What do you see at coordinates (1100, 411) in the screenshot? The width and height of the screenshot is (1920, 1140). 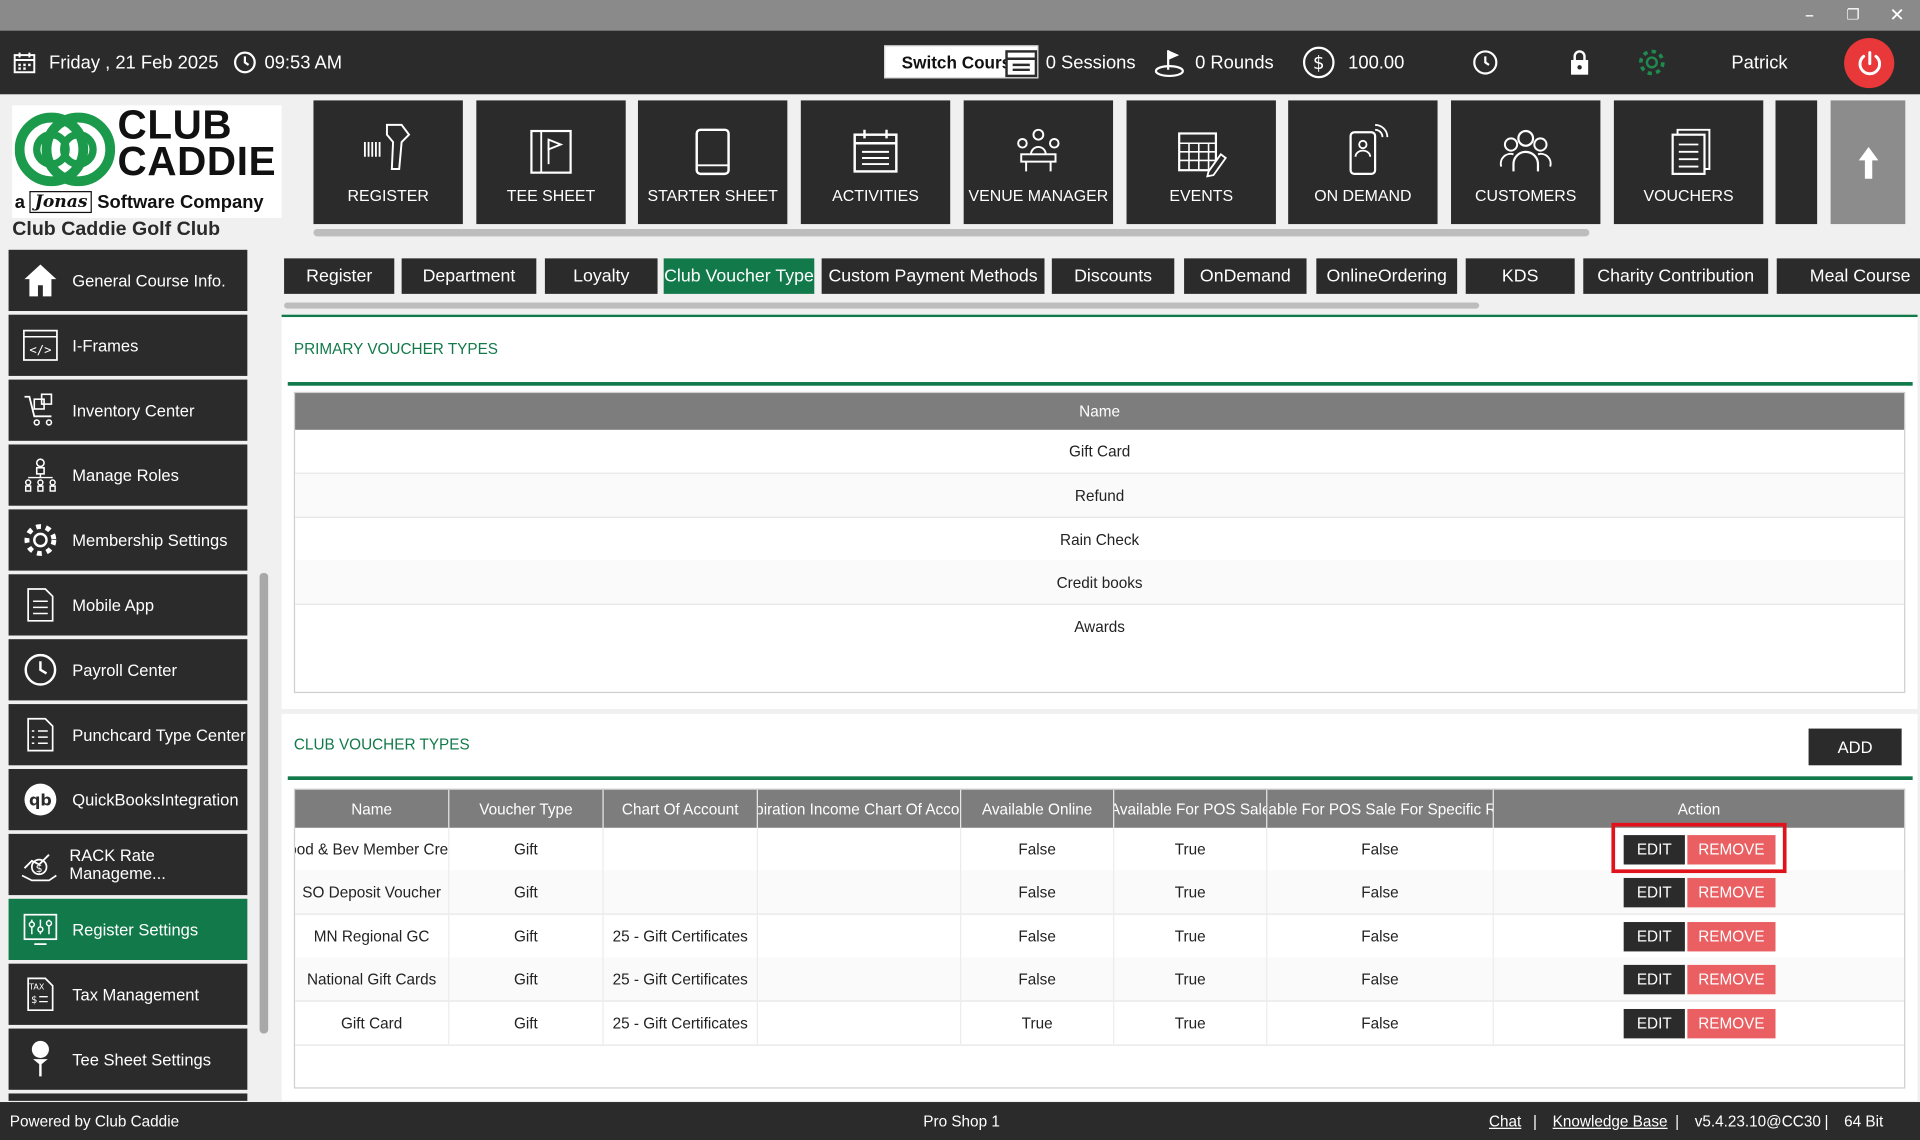 I see `primary-grid-header: Name` at bounding box center [1100, 411].